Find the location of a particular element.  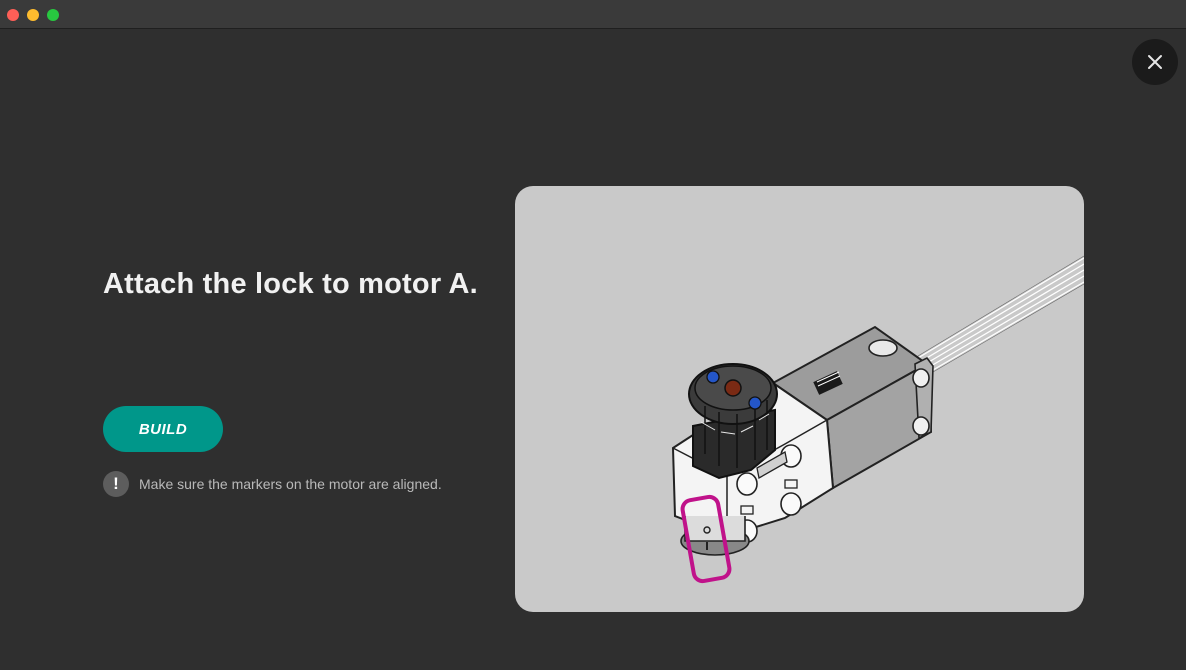

motor-cable is located at coordinates (998, 317).